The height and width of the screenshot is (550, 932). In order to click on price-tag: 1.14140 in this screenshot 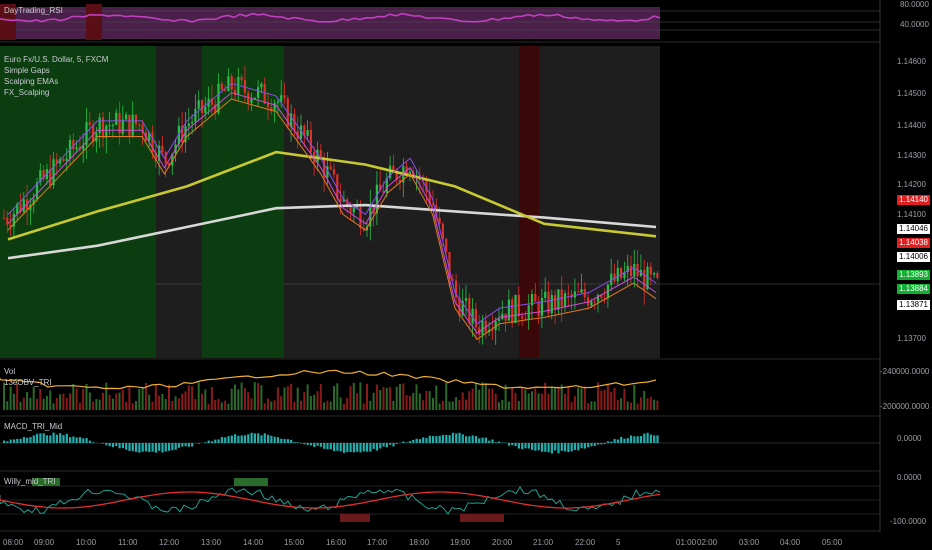, I will do `click(913, 200)`.